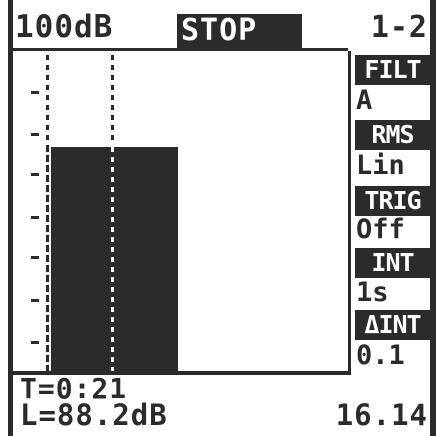 The width and height of the screenshot is (436, 436). I want to click on filter-value: A, so click(364, 100).